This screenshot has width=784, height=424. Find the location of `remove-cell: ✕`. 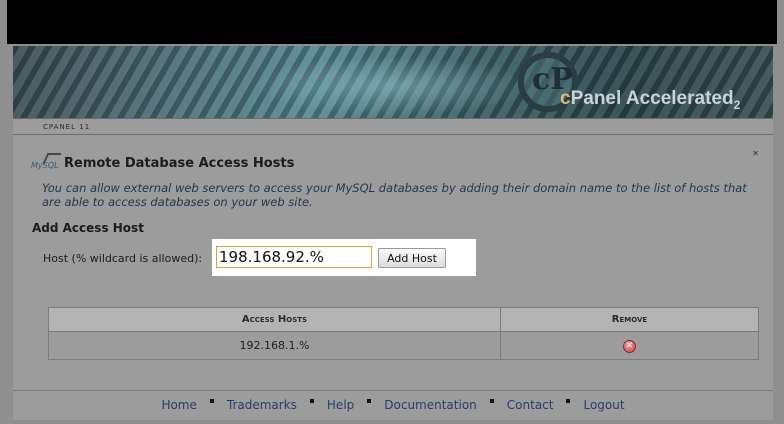

remove-cell: ✕ is located at coordinates (629, 345).